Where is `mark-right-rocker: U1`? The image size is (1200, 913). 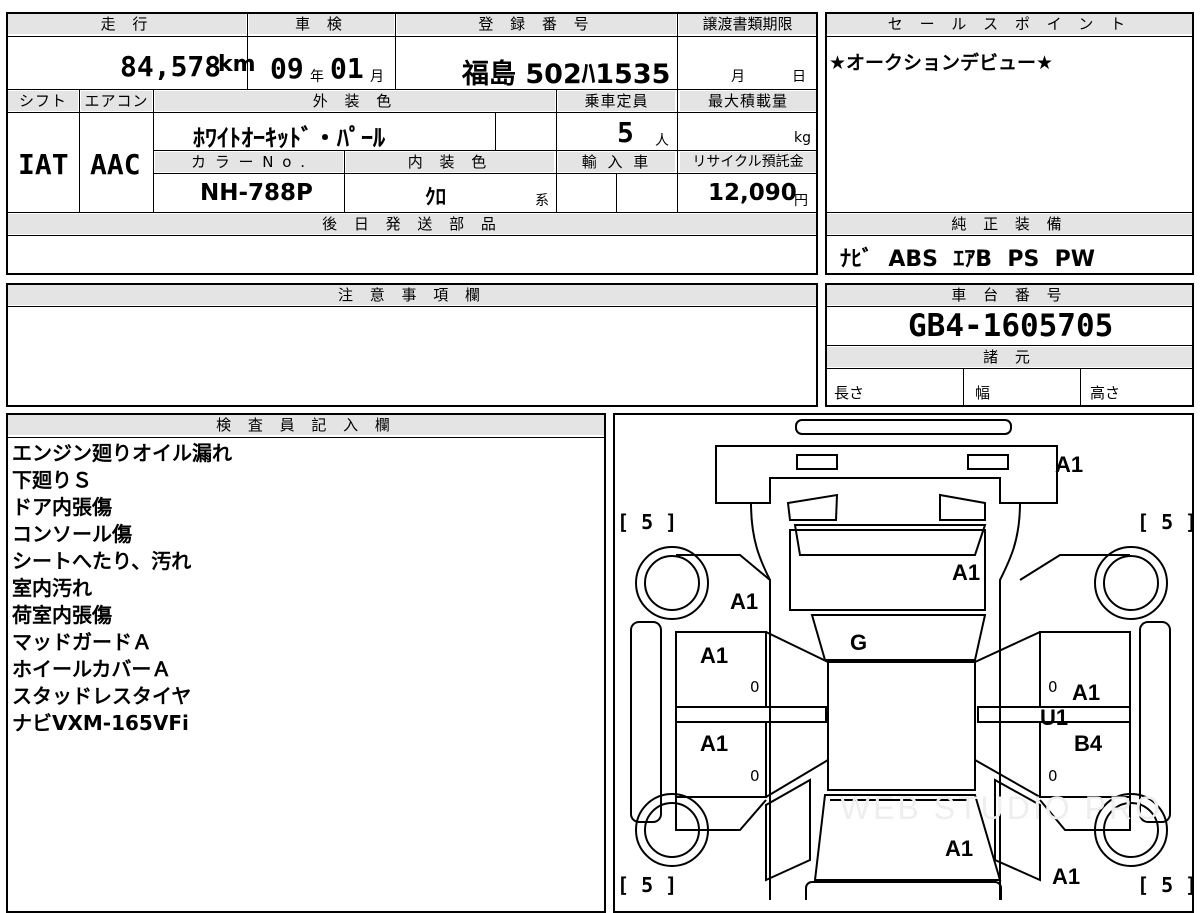
mark-right-rocker: U1 is located at coordinates (1054, 717).